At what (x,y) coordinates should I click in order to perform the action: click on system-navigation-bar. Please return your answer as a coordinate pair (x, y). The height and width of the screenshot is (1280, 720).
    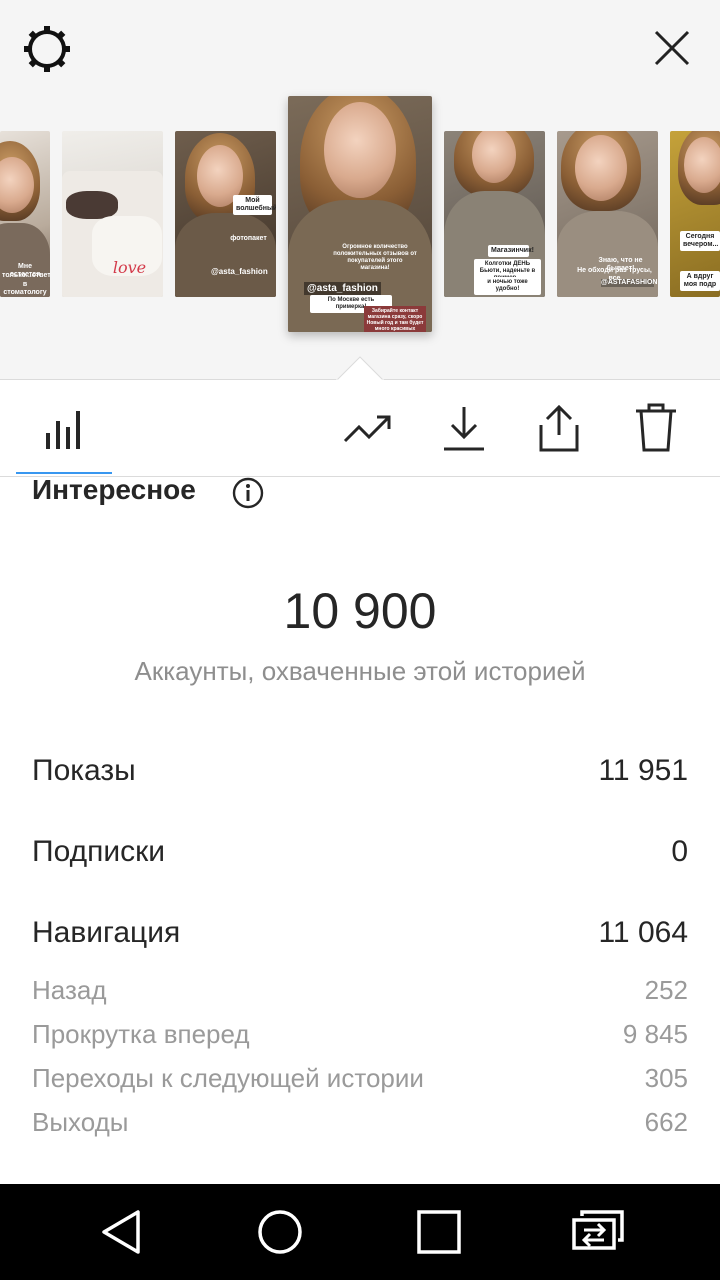
    Looking at the image, I should click on (360, 1232).